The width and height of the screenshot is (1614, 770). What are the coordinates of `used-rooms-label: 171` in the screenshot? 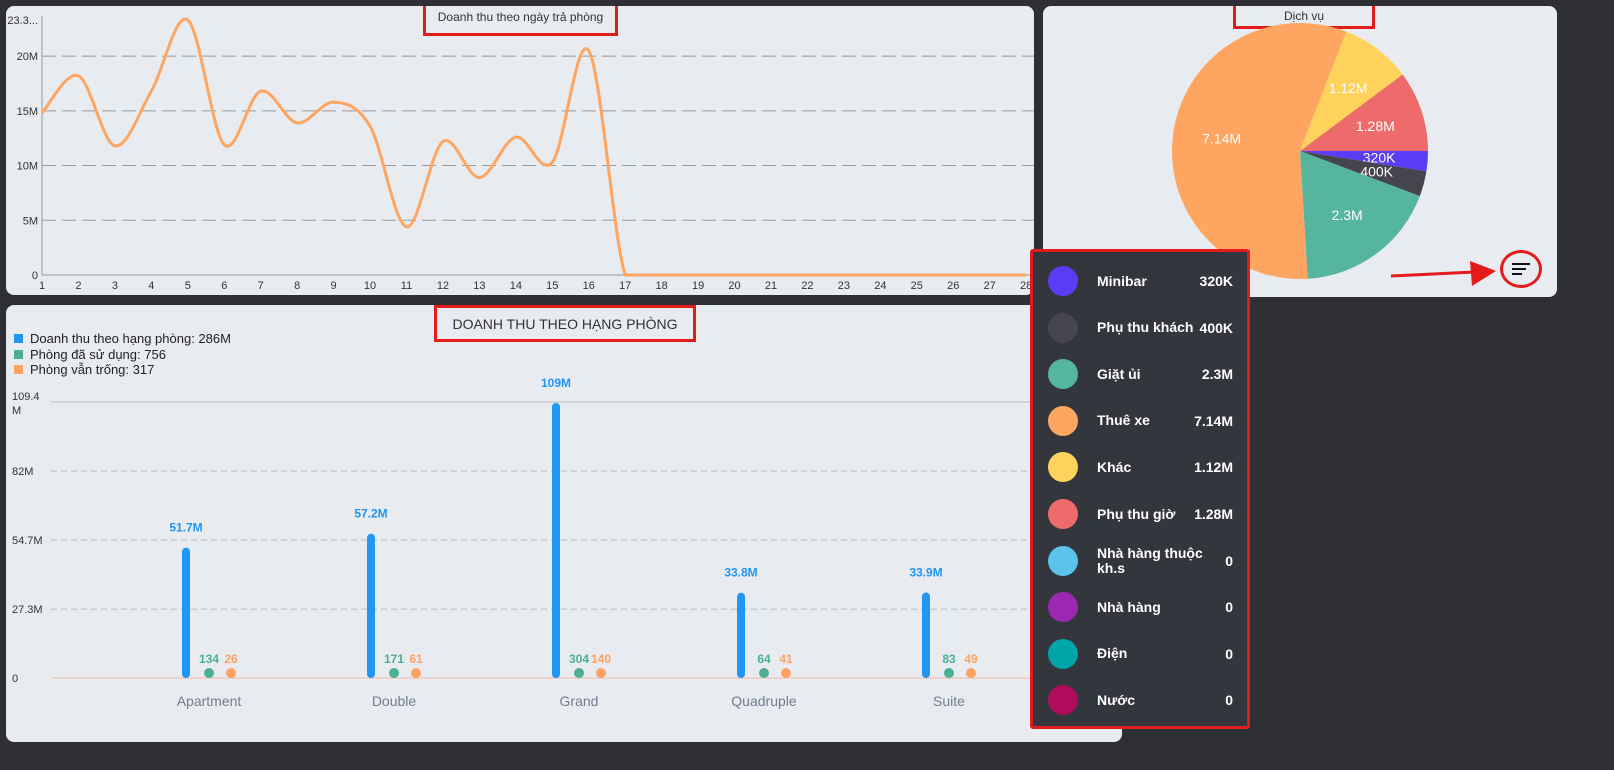 It's located at (394, 659).